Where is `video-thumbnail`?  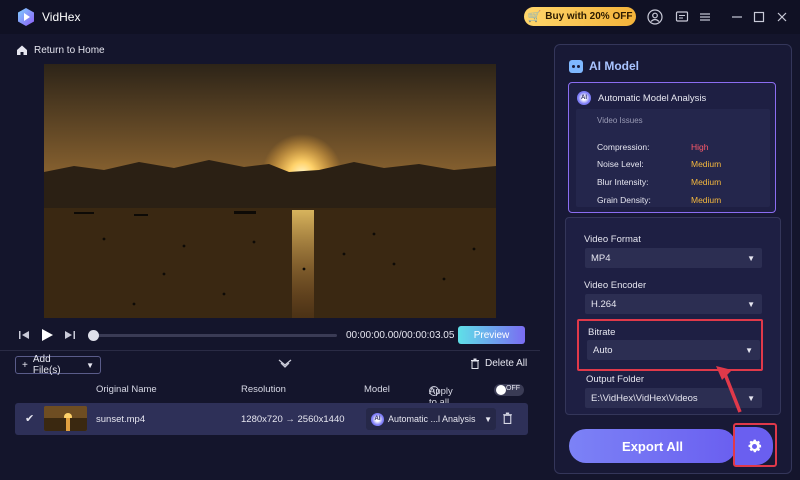 video-thumbnail is located at coordinates (65, 418).